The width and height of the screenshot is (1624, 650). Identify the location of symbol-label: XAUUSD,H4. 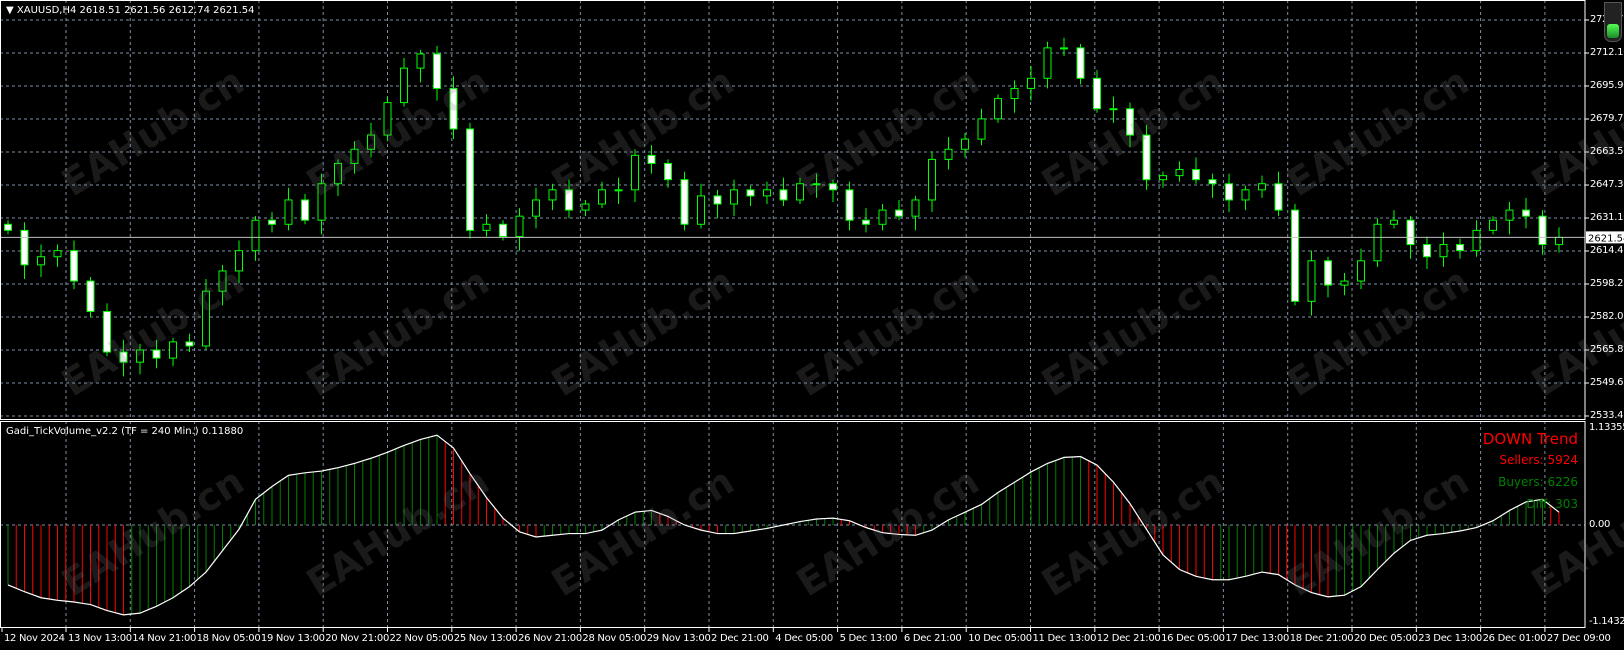
(46, 10).